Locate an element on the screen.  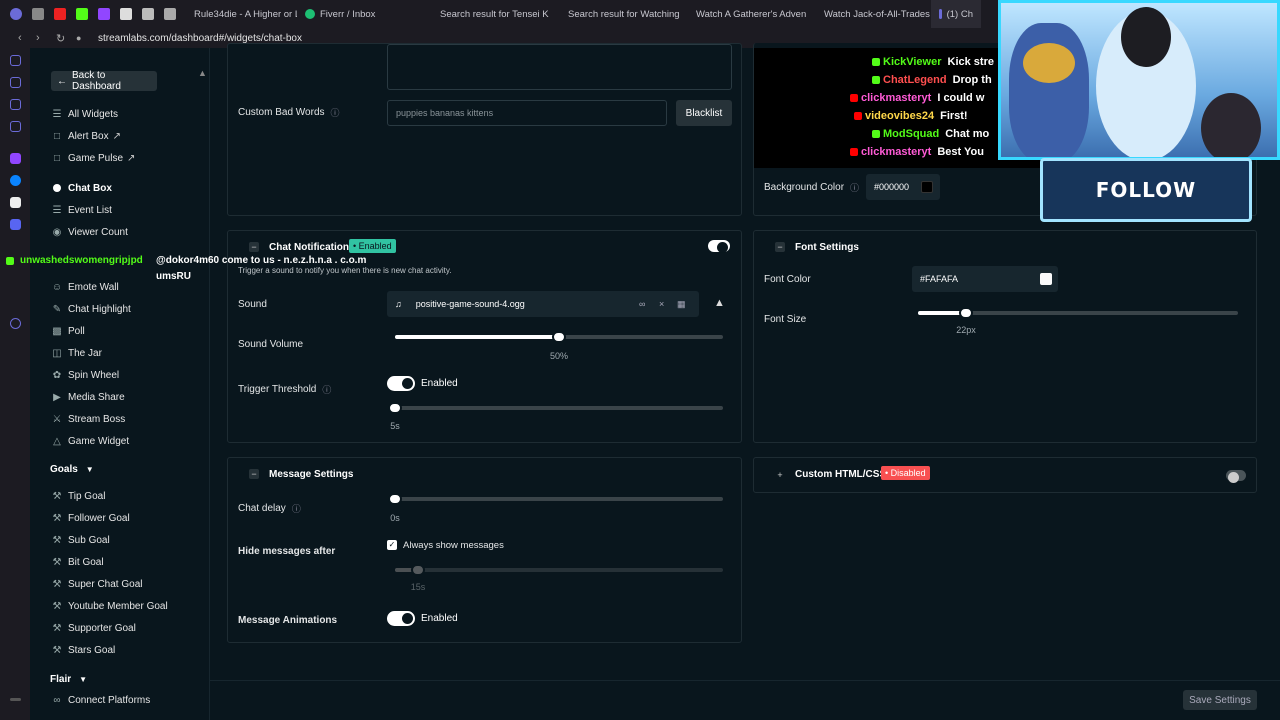
tab-5: Watch Jack-of-All-Trades is located at coordinates (871, 14).